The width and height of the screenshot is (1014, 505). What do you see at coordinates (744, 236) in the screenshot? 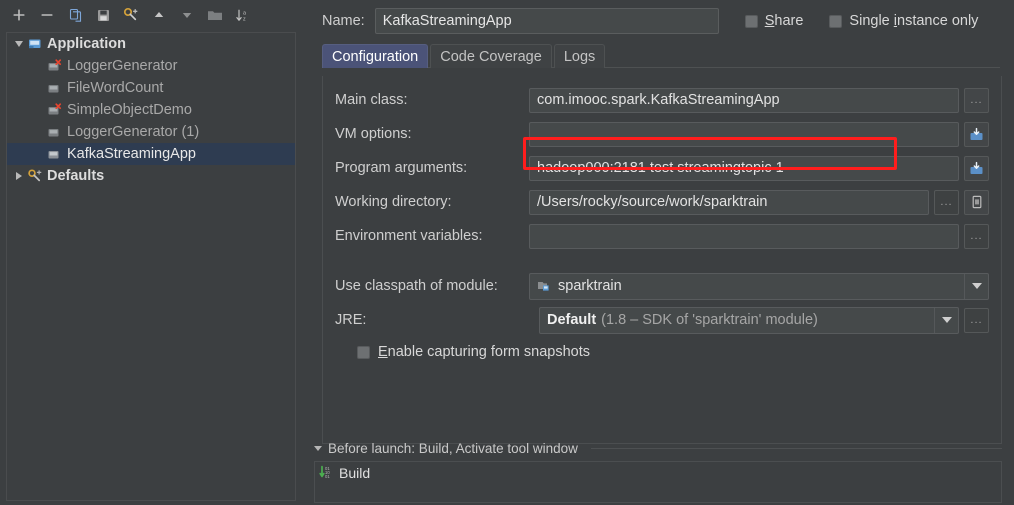
I see `environment-variables-input` at bounding box center [744, 236].